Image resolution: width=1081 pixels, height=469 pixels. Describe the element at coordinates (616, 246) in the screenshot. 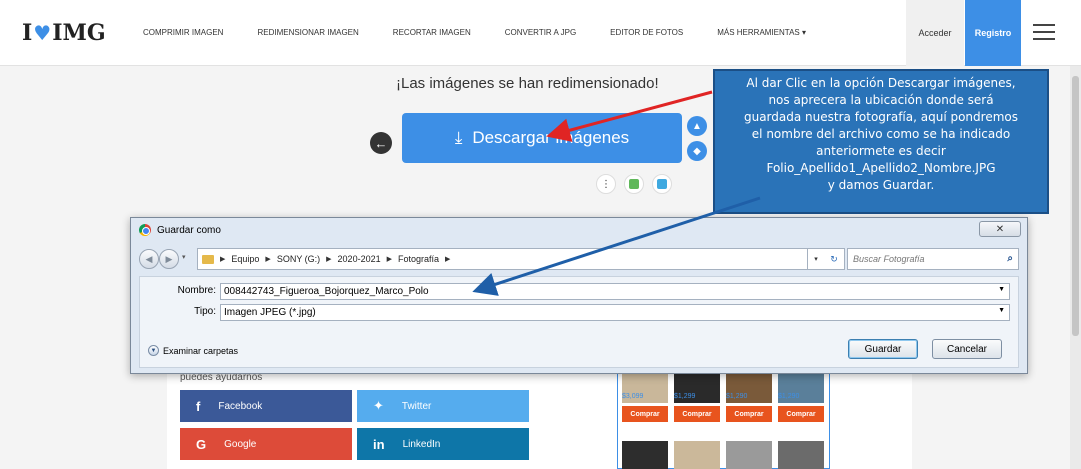

I see `blue-arrow` at that location.